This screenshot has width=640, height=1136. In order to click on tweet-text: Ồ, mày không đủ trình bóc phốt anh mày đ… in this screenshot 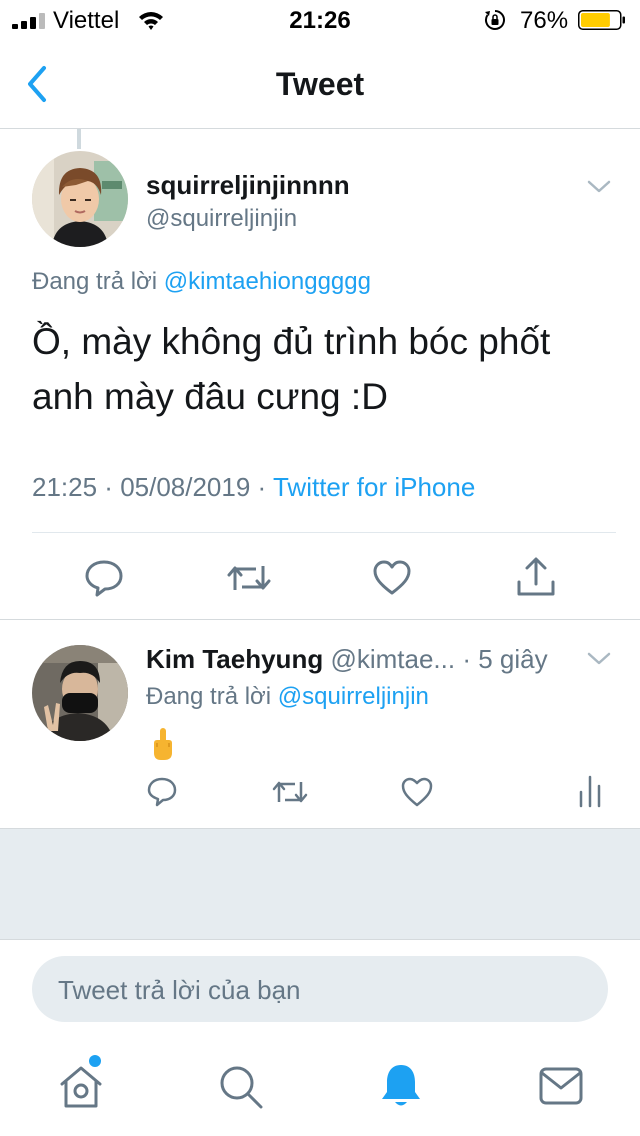, I will do `click(291, 369)`.